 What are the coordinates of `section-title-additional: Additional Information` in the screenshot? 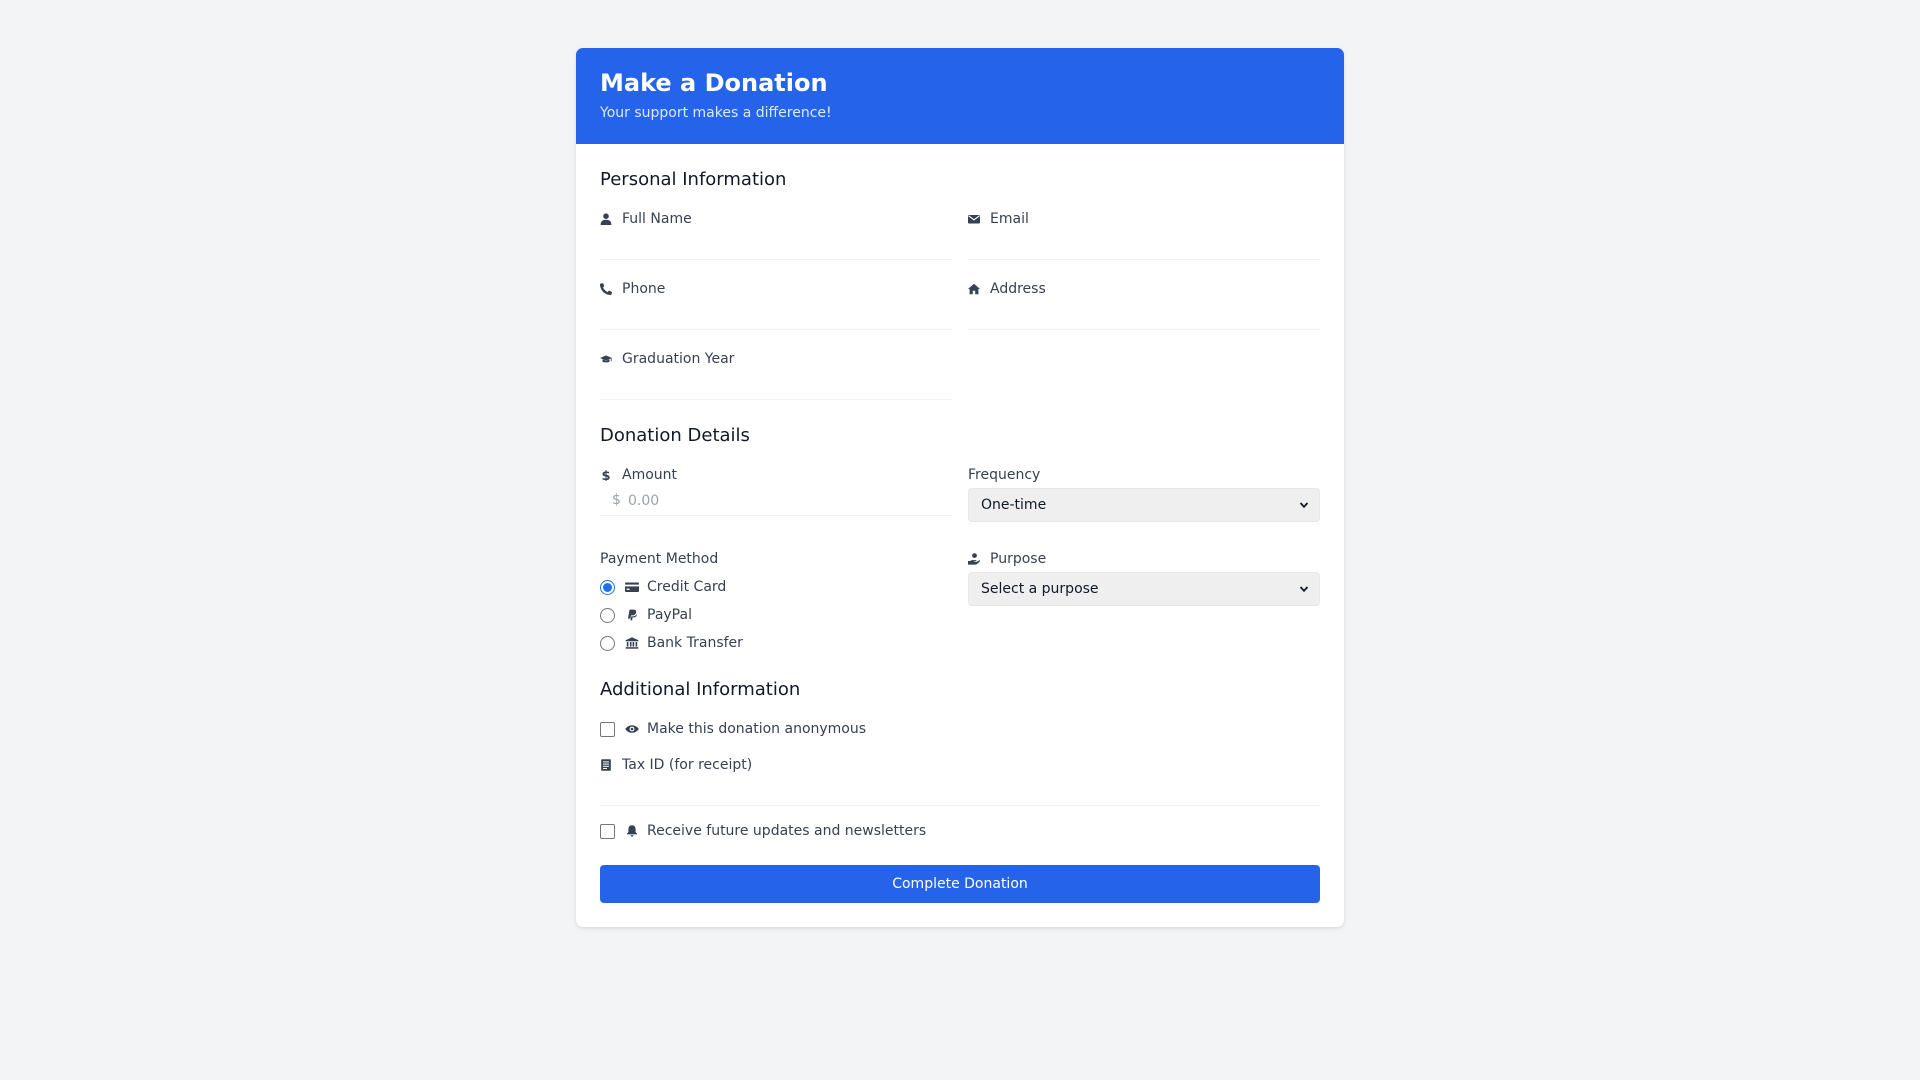 It's located at (700, 689).